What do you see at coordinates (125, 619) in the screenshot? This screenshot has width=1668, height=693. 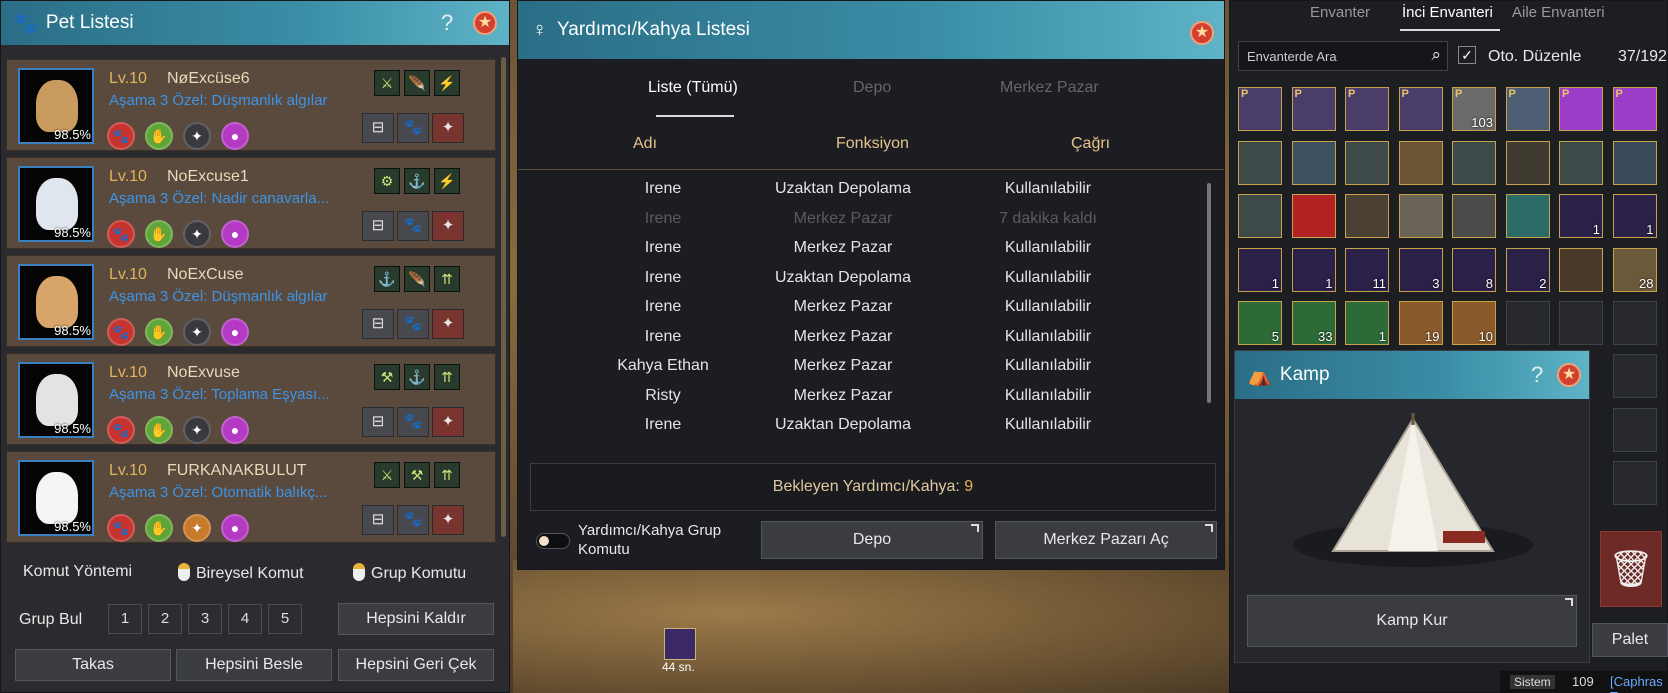 I see `group-1-button: 1` at bounding box center [125, 619].